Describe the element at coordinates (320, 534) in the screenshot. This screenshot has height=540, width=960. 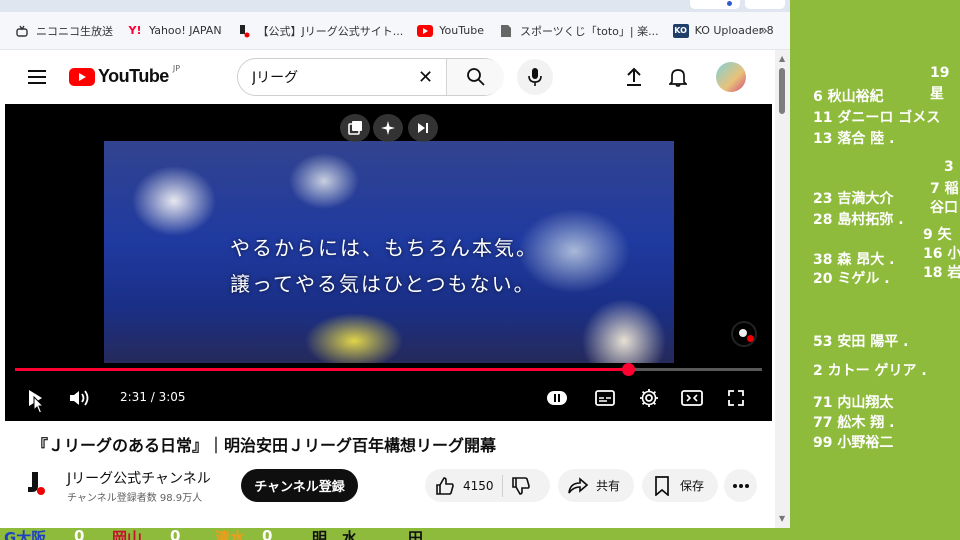
I see `ticker-text: 明` at that location.